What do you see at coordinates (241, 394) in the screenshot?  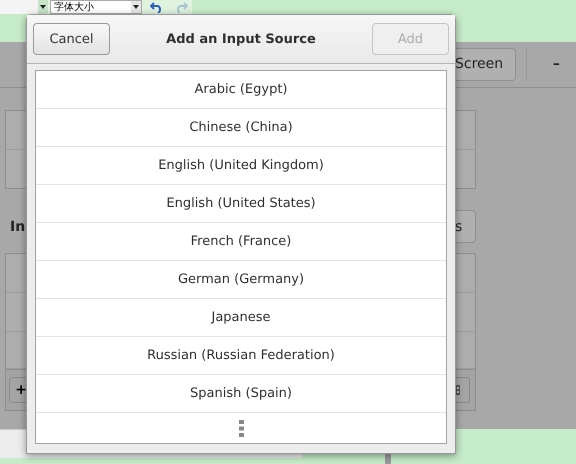 I see `language-item: Spanish (Spain)` at bounding box center [241, 394].